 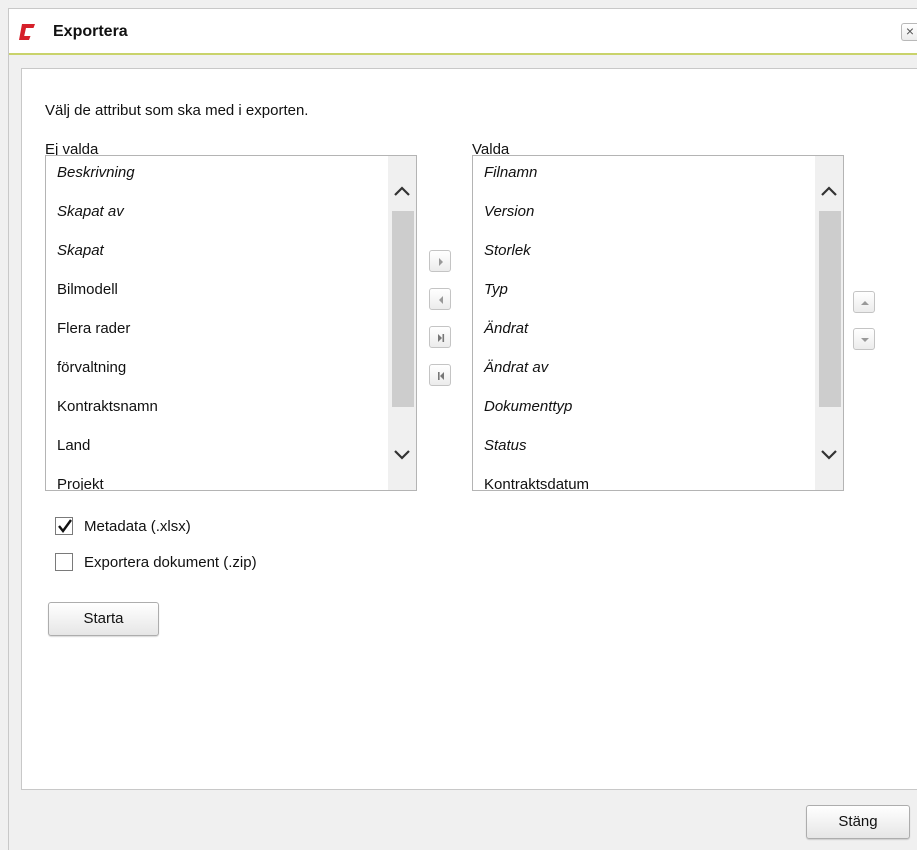 What do you see at coordinates (644, 479) in the screenshot?
I see `list-item: Kontraktsdatum` at bounding box center [644, 479].